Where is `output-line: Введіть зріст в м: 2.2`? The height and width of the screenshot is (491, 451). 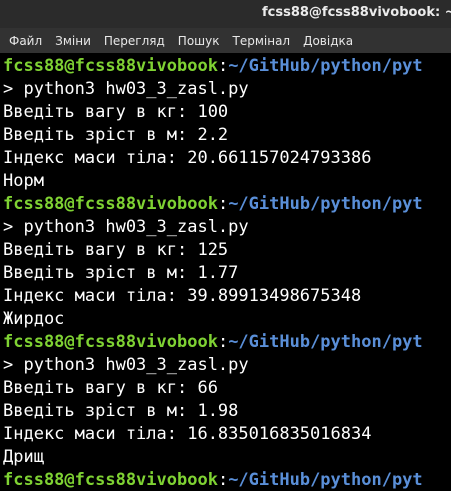
output-line: Введіть зріст в м: 2.2 is located at coordinates (116, 135).